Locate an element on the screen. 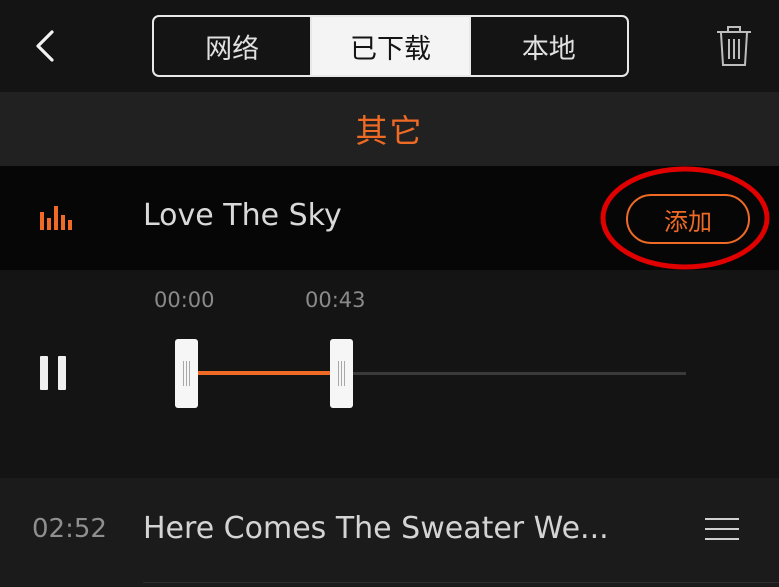 Image resolution: width=779 pixels, height=587 pixels. section-header: 其它 is located at coordinates (389, 129).